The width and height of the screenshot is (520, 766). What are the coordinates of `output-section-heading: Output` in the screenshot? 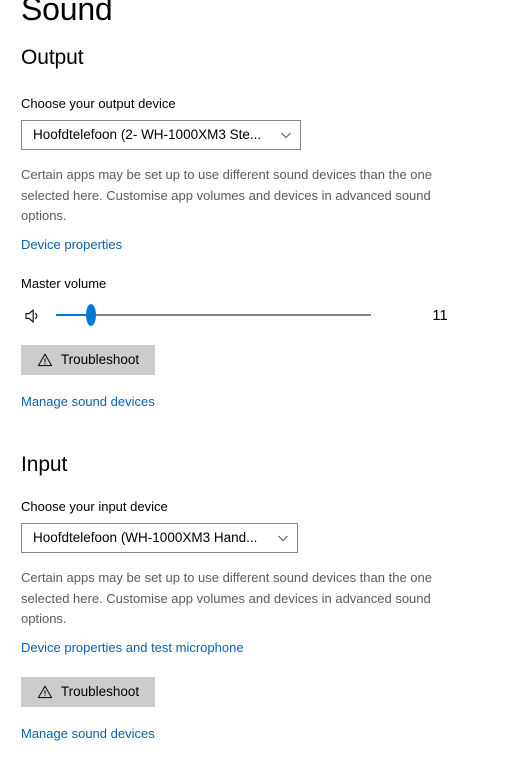 It's located at (52, 57).